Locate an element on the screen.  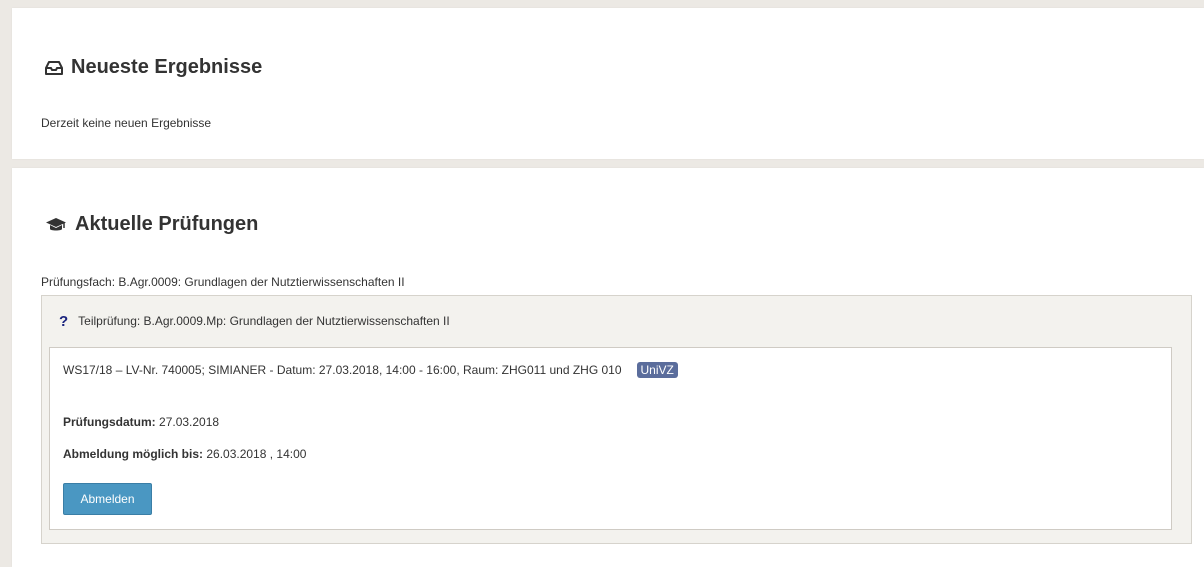
inbox-icon is located at coordinates (54, 67).